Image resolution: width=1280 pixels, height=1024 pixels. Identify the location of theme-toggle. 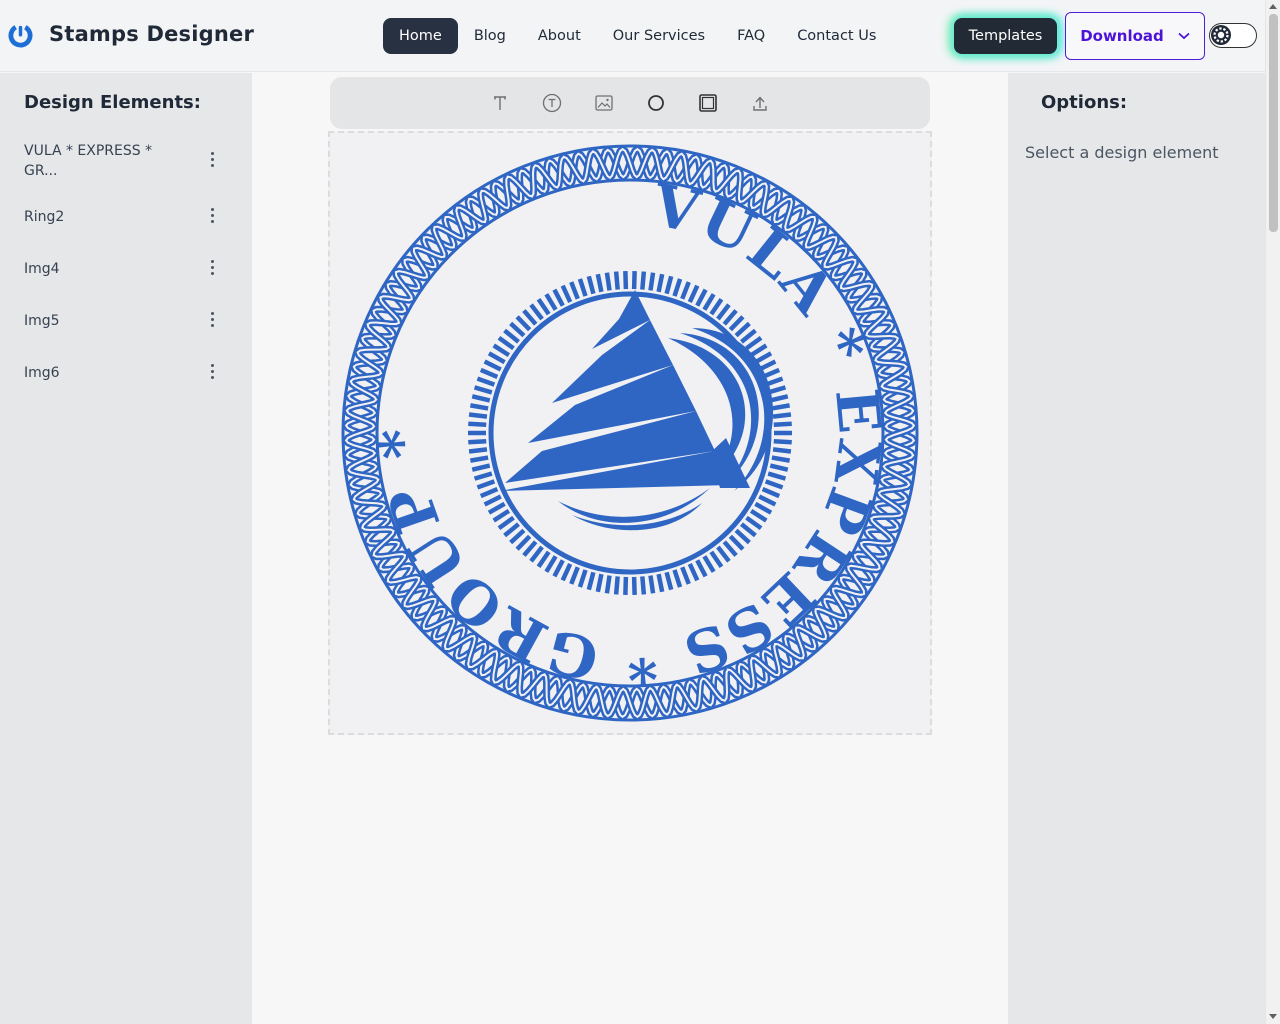
(1233, 35).